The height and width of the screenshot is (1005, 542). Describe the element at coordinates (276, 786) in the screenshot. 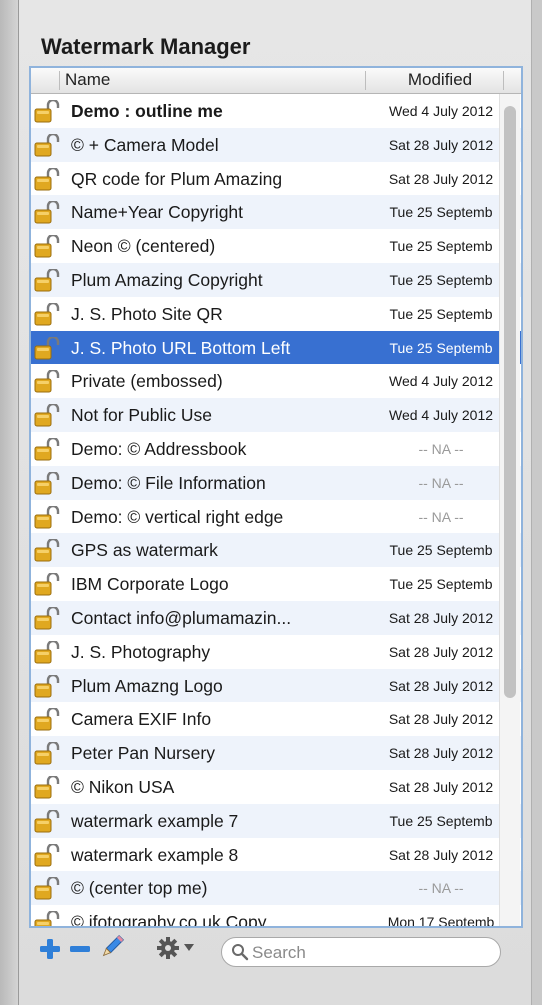

I see `table-row: © Nikon USA Sat 28 July 2012` at that location.